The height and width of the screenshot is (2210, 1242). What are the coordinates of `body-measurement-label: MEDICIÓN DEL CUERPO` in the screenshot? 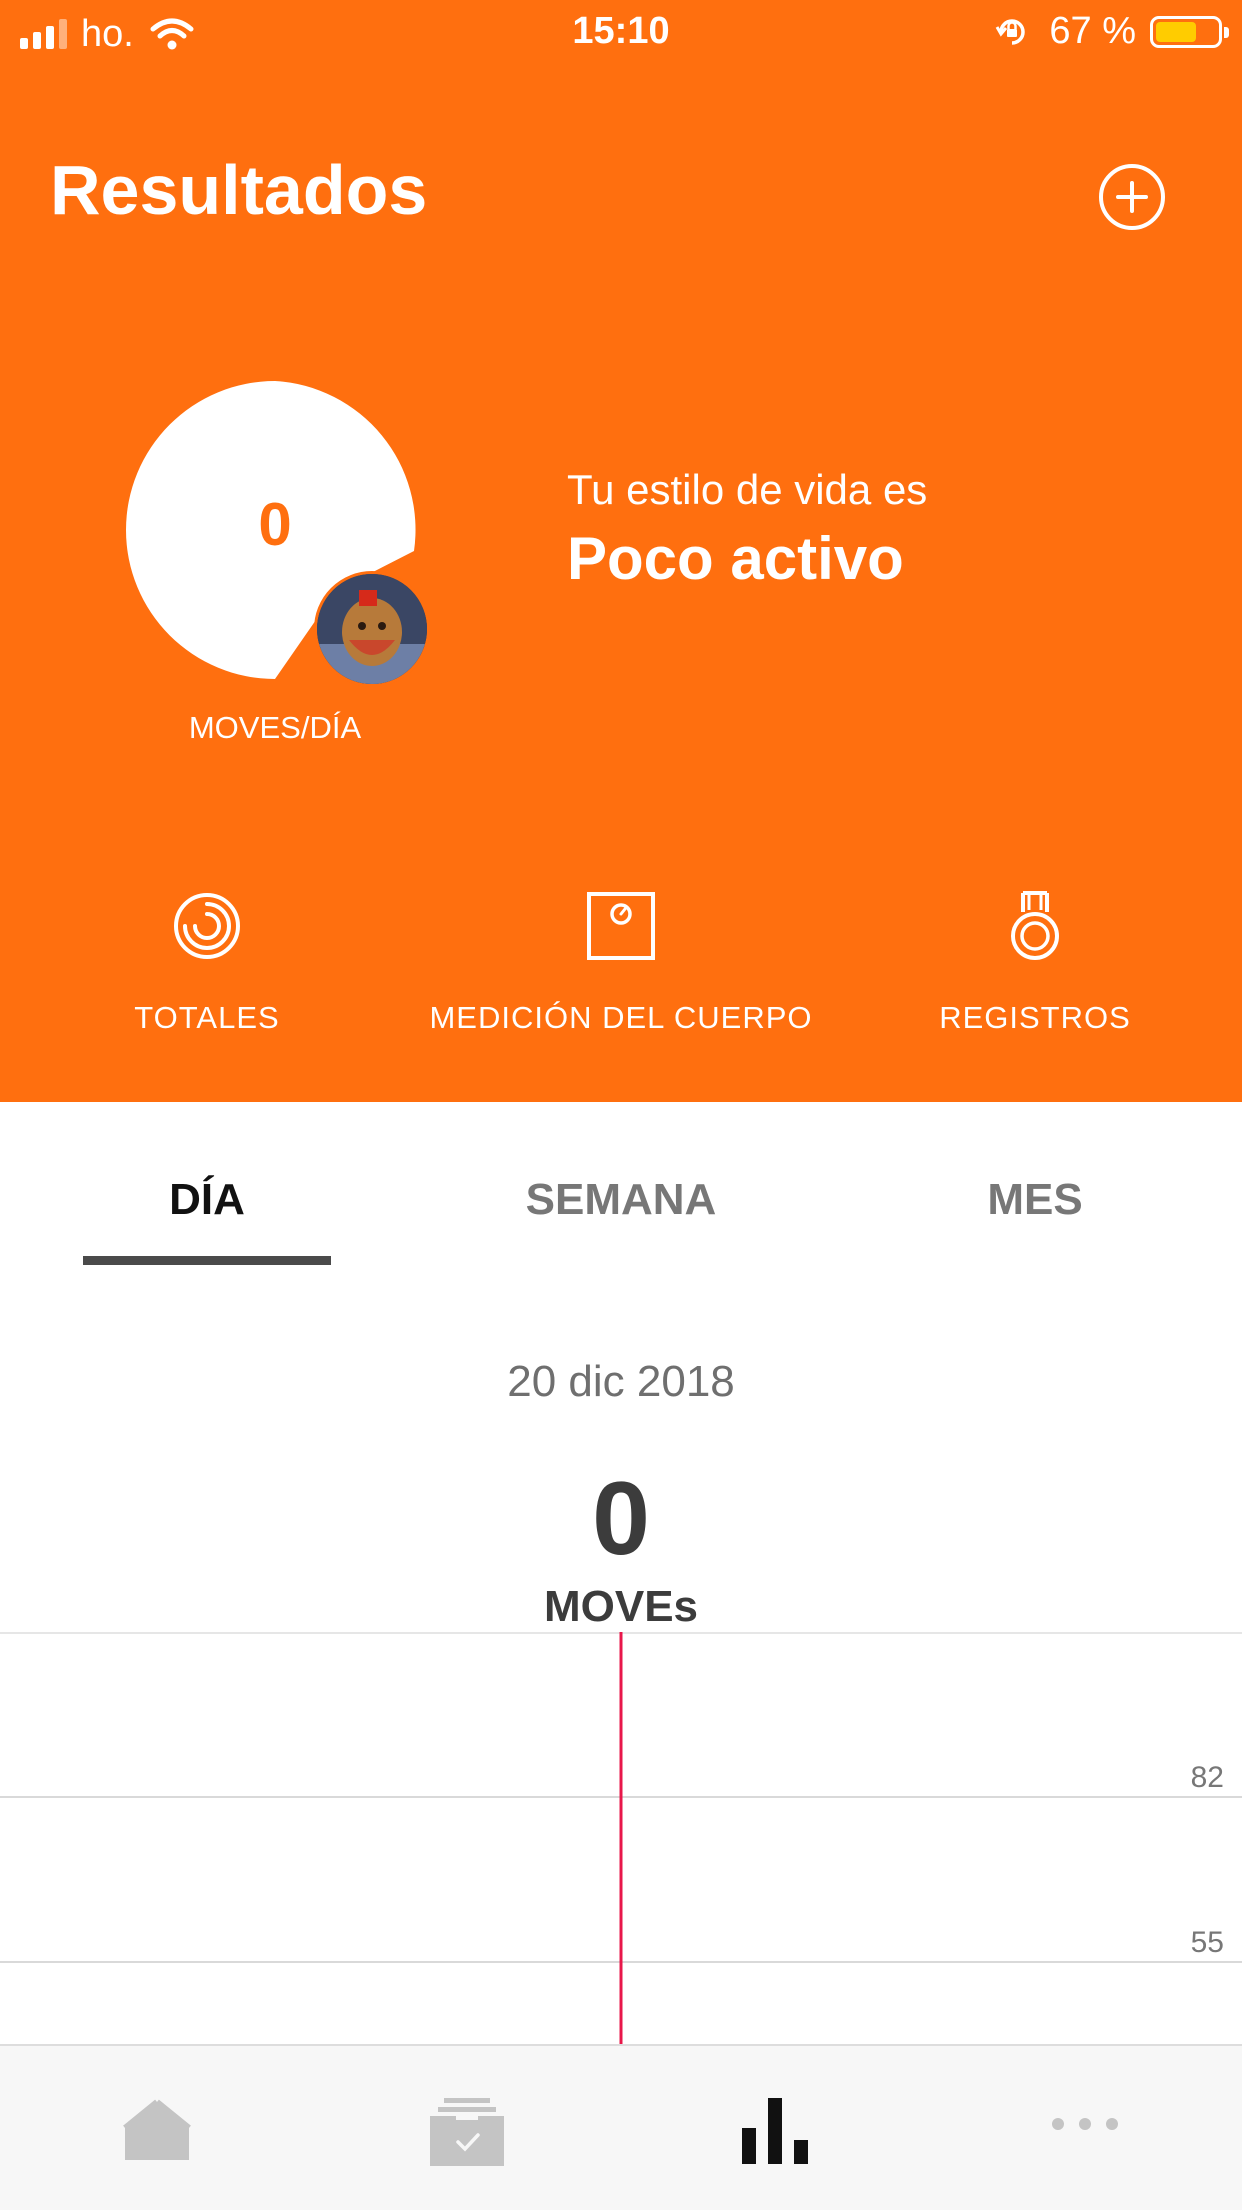 It's located at (621, 1017).